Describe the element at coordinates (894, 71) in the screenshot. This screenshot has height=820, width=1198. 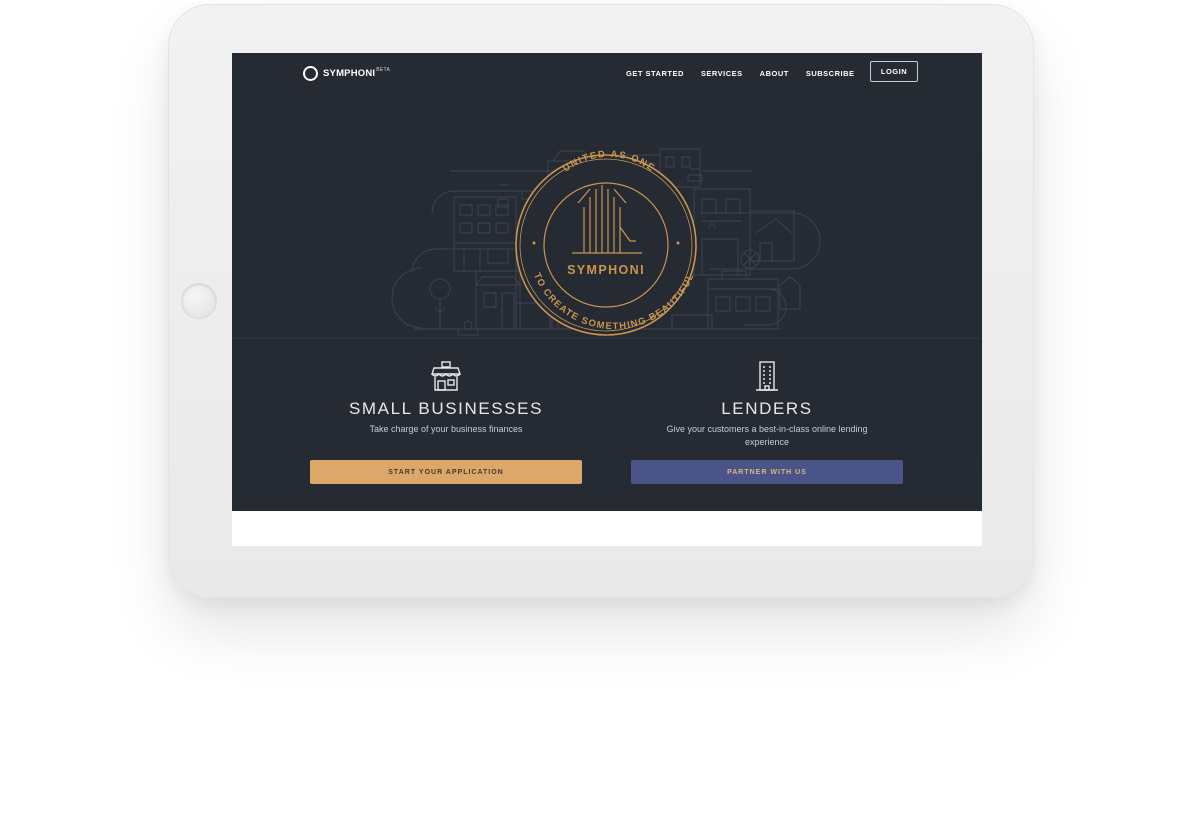
I see `login-button: LOGIN` at that location.